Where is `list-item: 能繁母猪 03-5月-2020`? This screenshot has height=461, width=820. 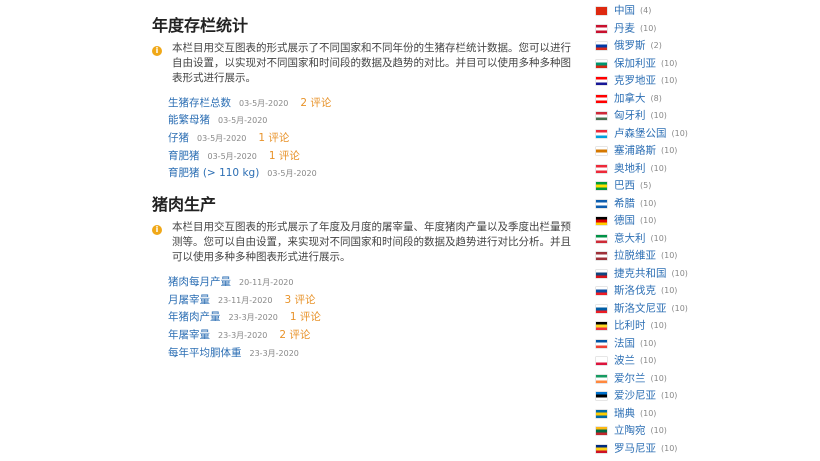 list-item: 能繁母猪 03-5月-2020 is located at coordinates (217, 119).